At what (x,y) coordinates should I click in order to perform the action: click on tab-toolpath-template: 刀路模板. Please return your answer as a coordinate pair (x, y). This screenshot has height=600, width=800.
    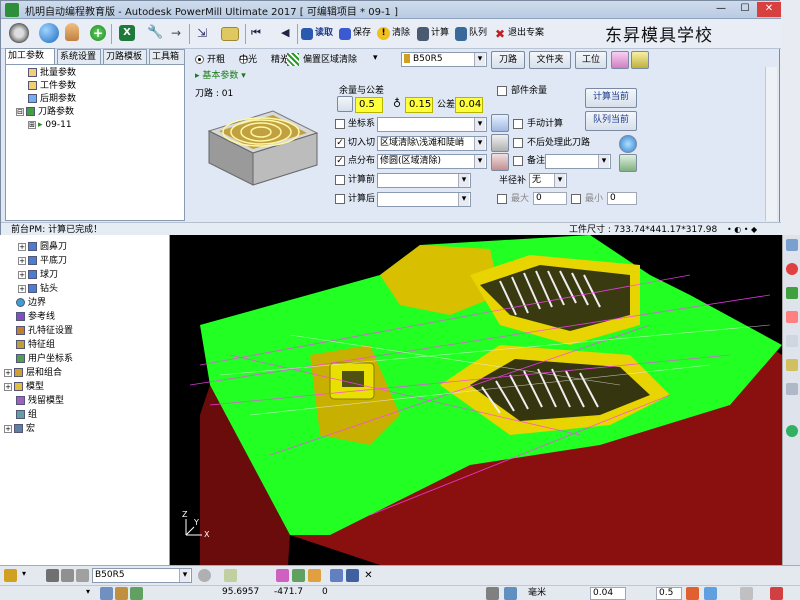
    Looking at the image, I should click on (125, 56).